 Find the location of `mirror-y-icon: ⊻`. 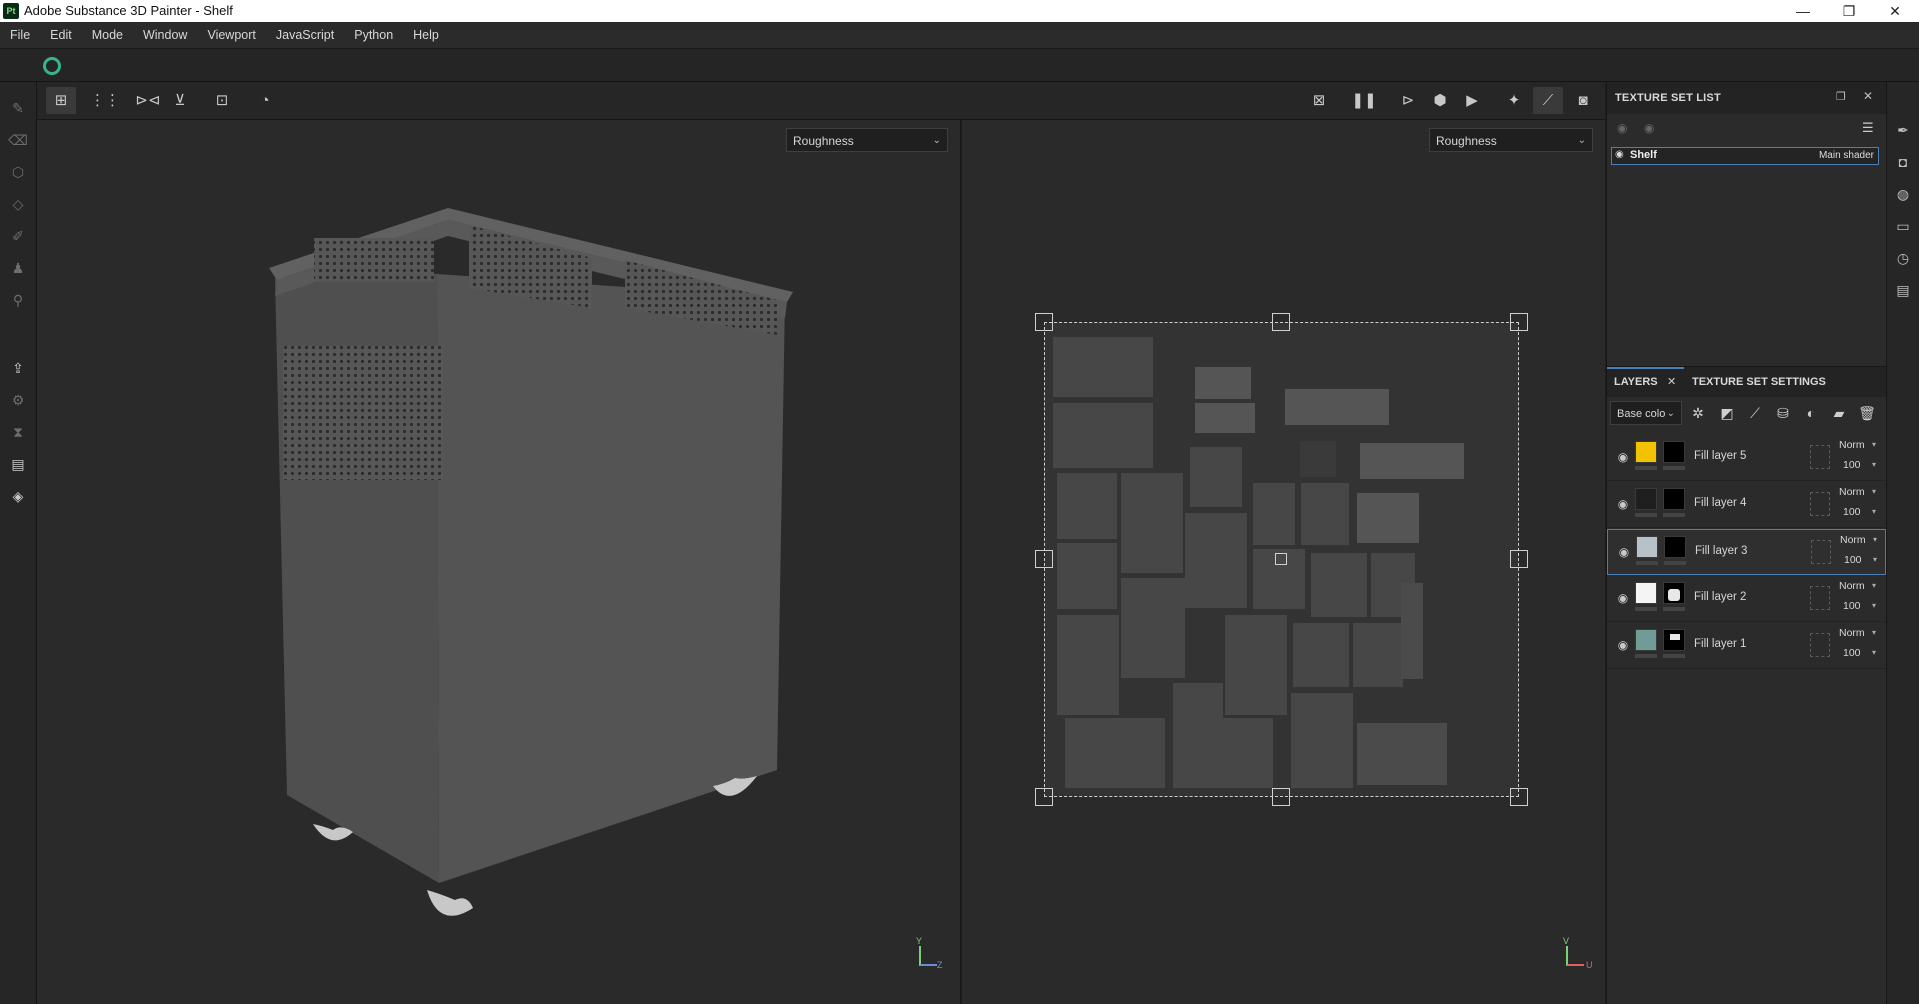

mirror-y-icon: ⊻ is located at coordinates (180, 100).